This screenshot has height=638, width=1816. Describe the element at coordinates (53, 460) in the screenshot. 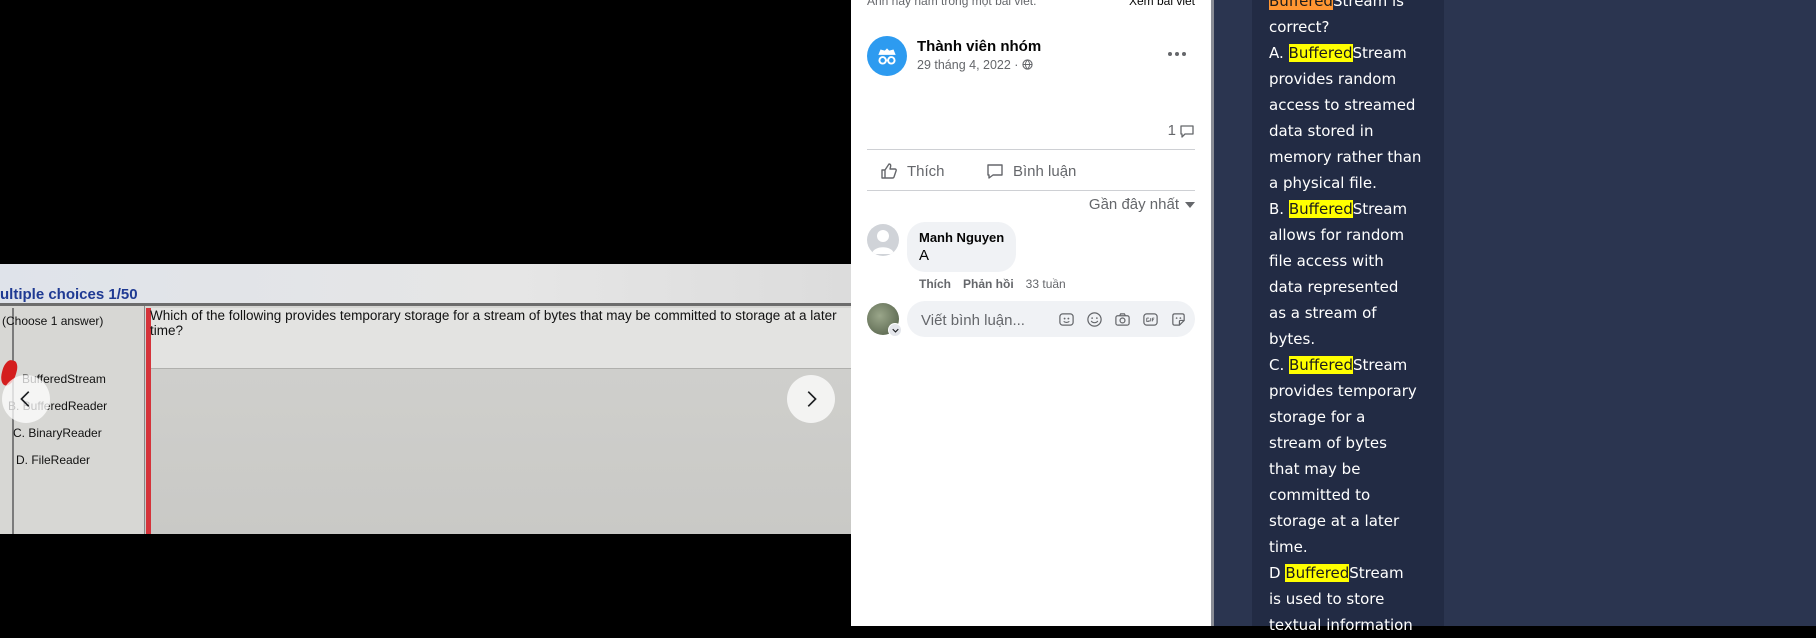

I see `photo-option-d: D. FileReader` at that location.